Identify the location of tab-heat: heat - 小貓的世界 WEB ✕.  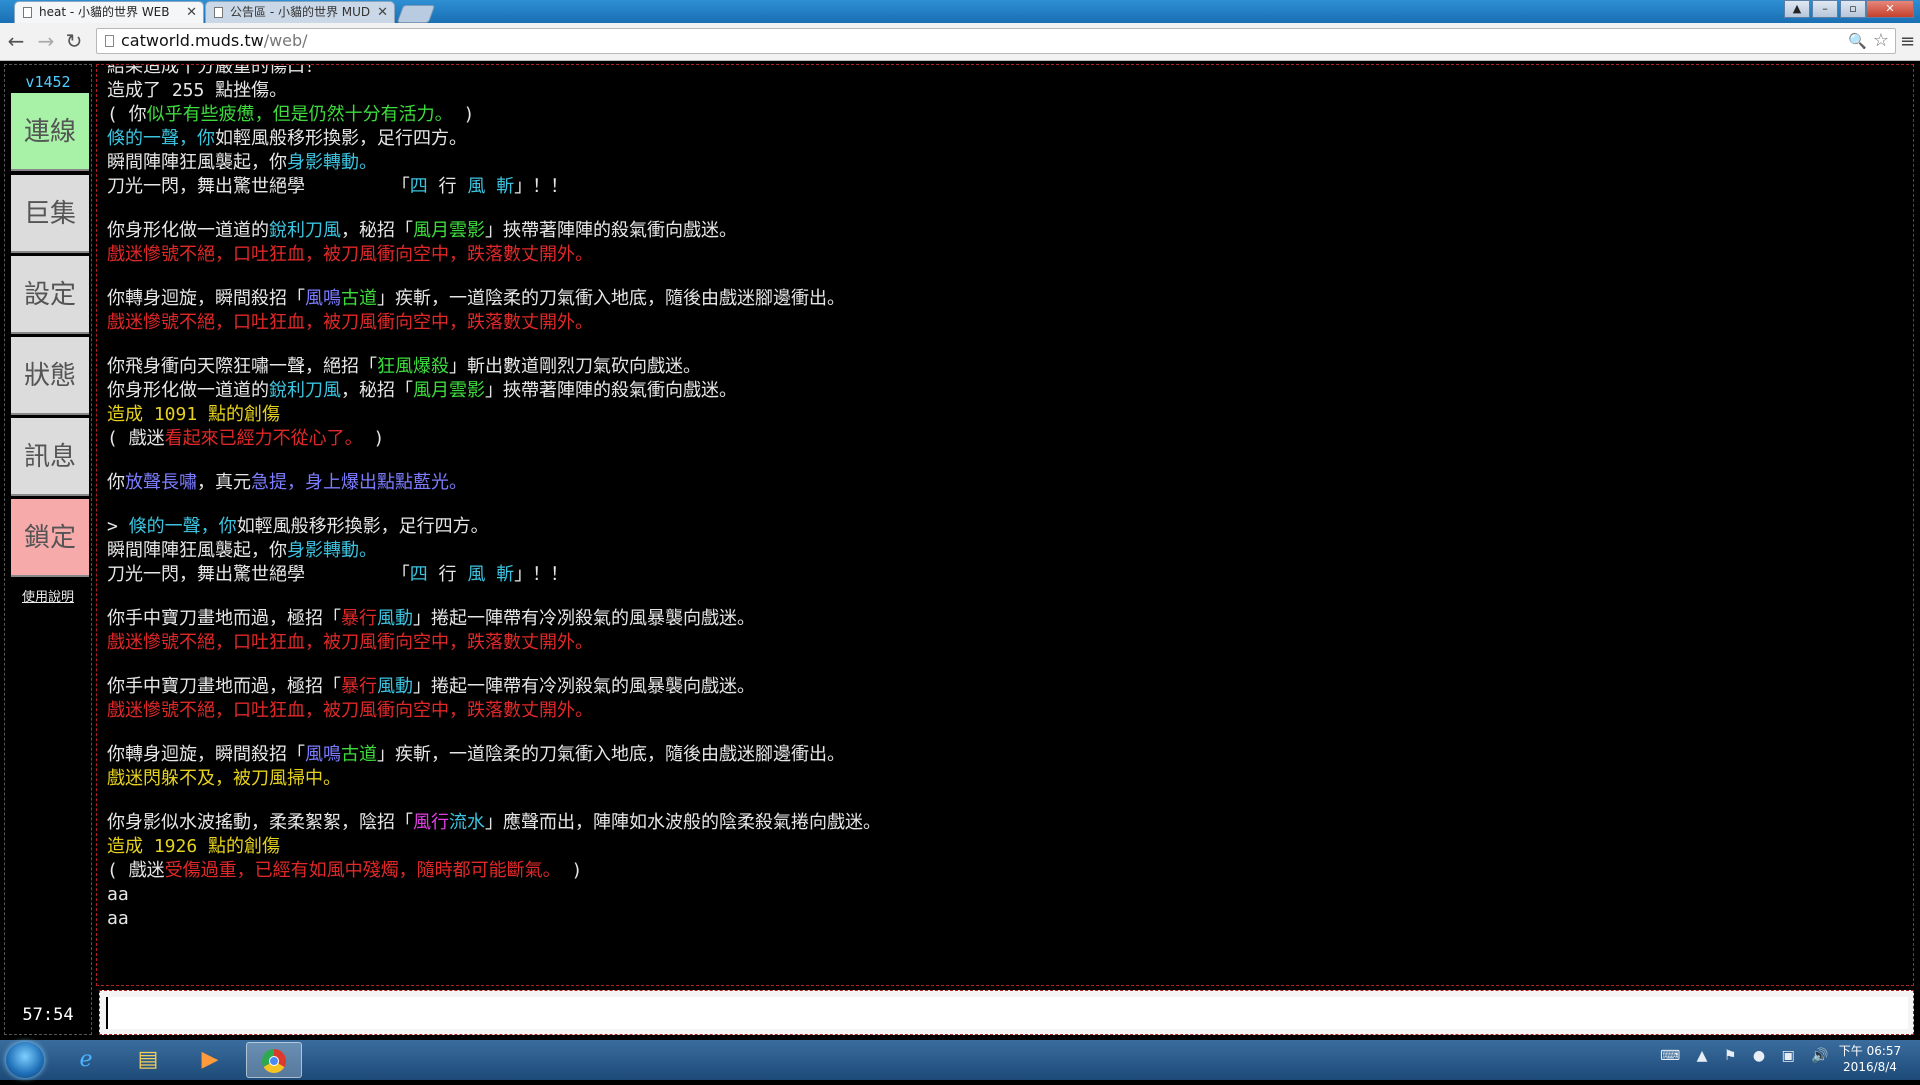
(109, 12).